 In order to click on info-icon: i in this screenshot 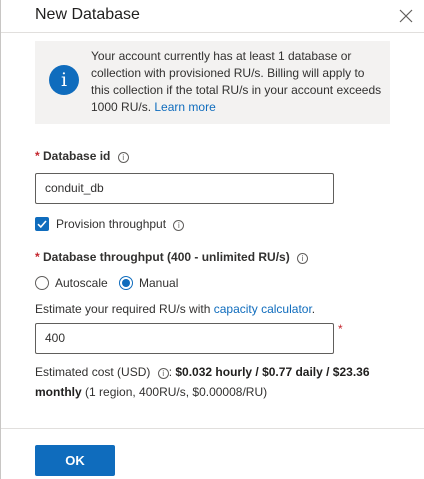, I will do `click(64, 80)`.